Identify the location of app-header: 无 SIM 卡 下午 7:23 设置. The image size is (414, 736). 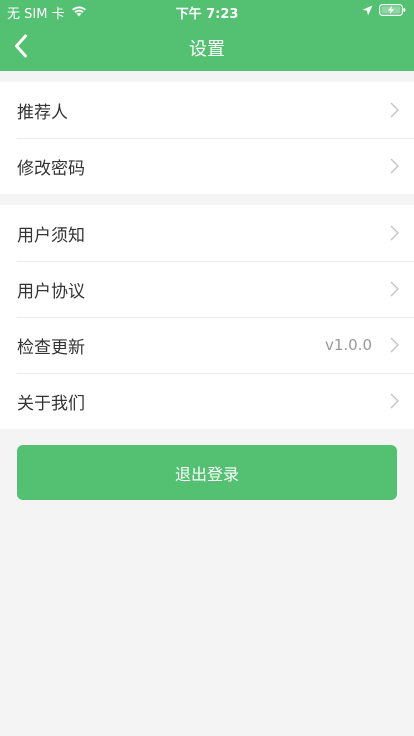
(207, 35).